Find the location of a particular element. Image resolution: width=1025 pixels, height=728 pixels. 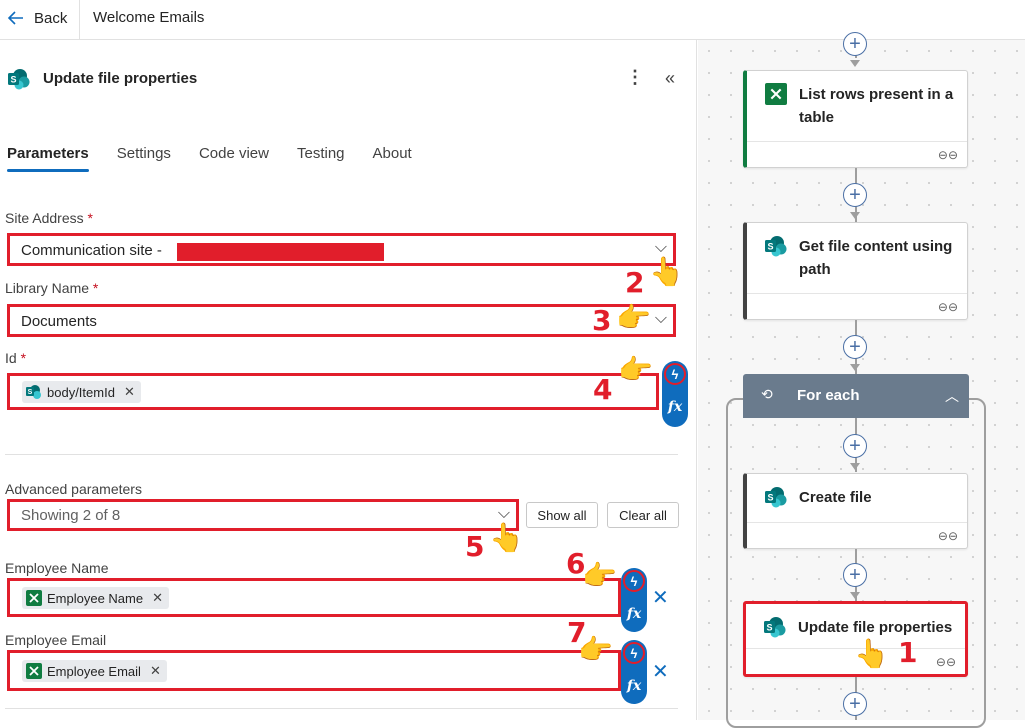

card-title: Update file properties is located at coordinates (875, 627).